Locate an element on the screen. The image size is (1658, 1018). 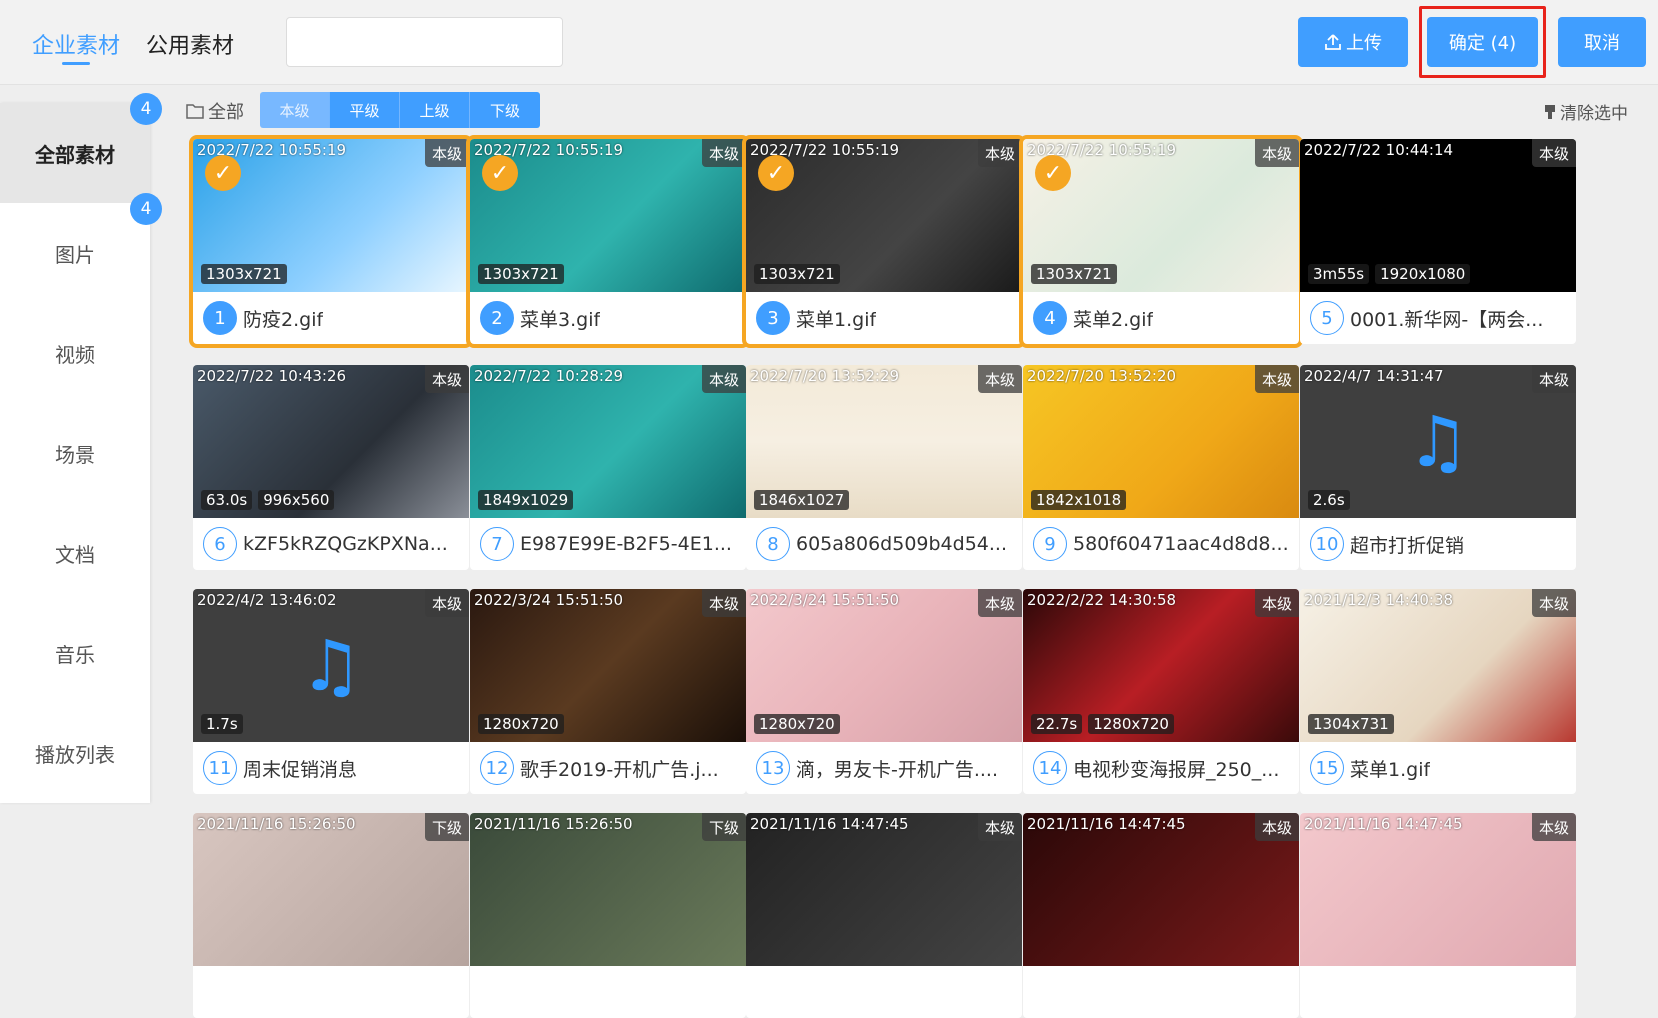
asset-card: ♫ 2022/4/2 13:46:02 本级 1.7s 11 周末促销消息 is located at coordinates (331, 691).